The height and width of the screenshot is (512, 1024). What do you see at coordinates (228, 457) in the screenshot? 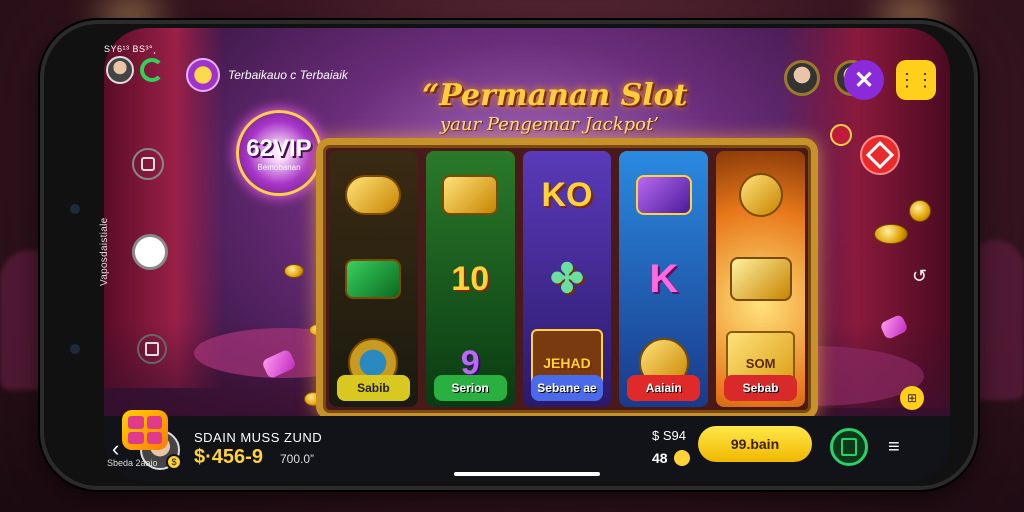
I see `balance: $·456-9` at bounding box center [228, 457].